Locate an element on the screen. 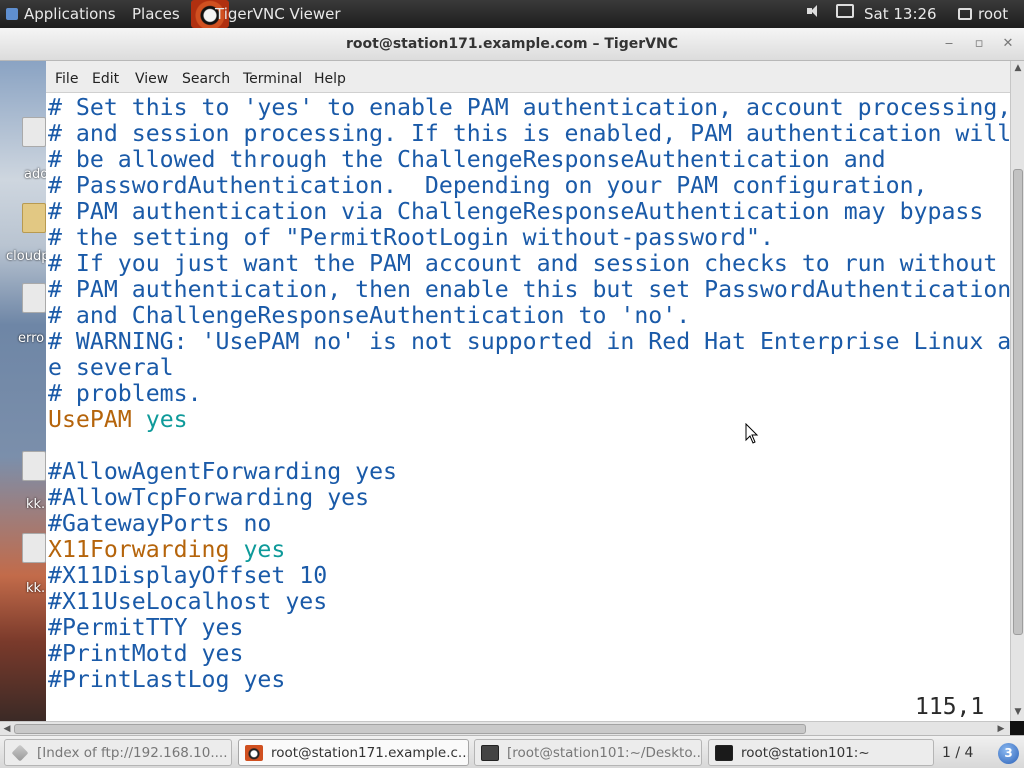  maximize-button: ▫ is located at coordinates (979, 44).